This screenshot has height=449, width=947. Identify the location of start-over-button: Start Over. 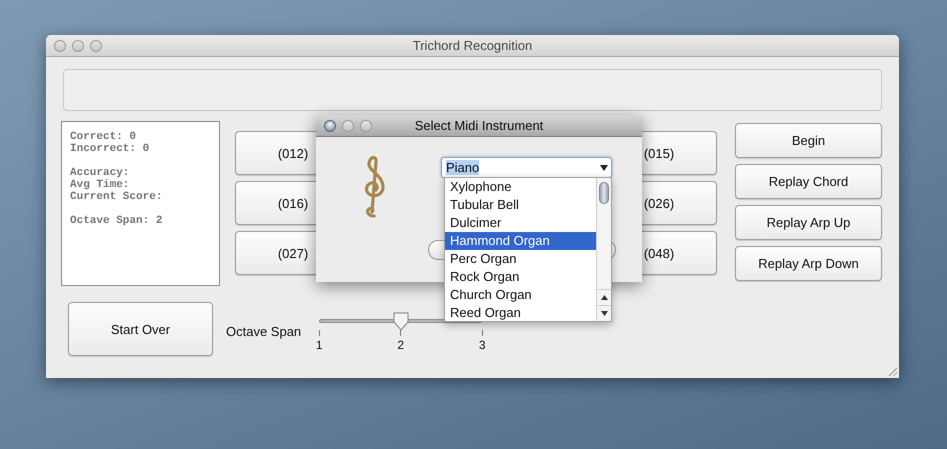
(140, 329).